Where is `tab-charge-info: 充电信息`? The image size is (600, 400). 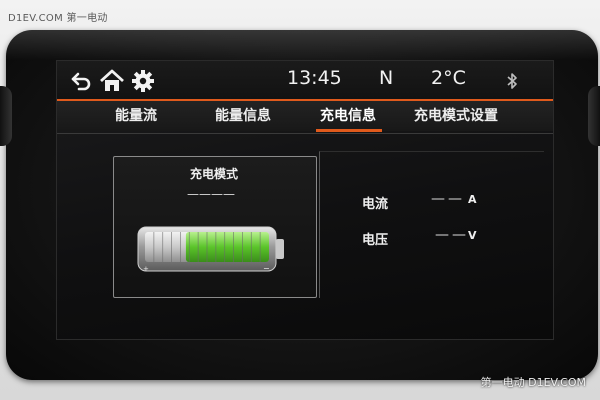 tab-charge-info: 充电信息 is located at coordinates (348, 115).